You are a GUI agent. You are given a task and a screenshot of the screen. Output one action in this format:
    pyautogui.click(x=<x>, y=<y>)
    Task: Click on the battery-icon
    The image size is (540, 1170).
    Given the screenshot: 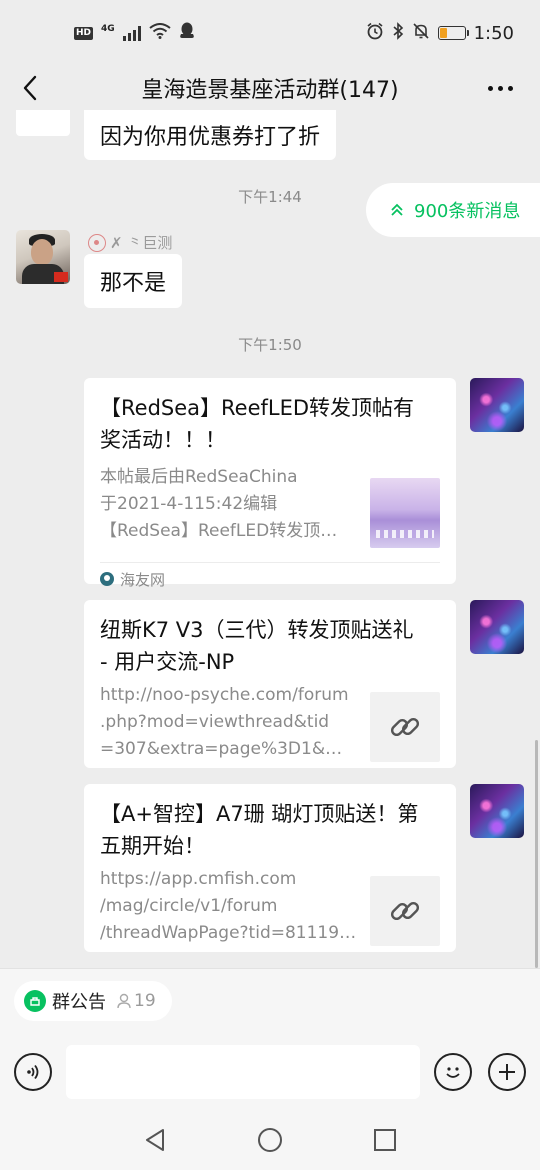 What is the action you would take?
    pyautogui.click(x=453, y=33)
    